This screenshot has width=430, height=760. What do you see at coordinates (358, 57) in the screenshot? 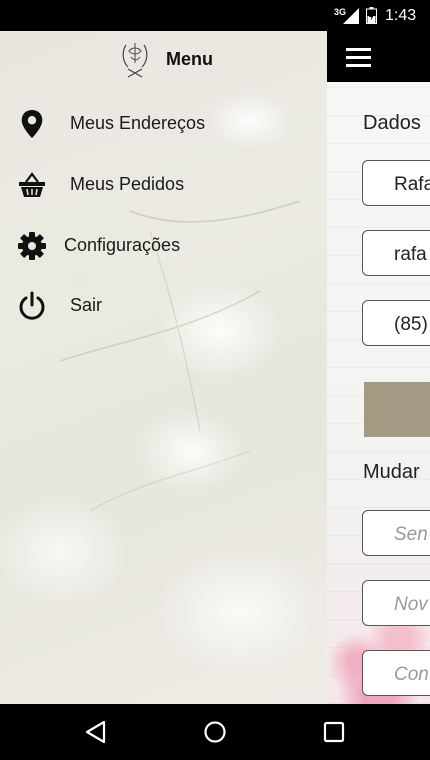
I see `hamburger-icon` at bounding box center [358, 57].